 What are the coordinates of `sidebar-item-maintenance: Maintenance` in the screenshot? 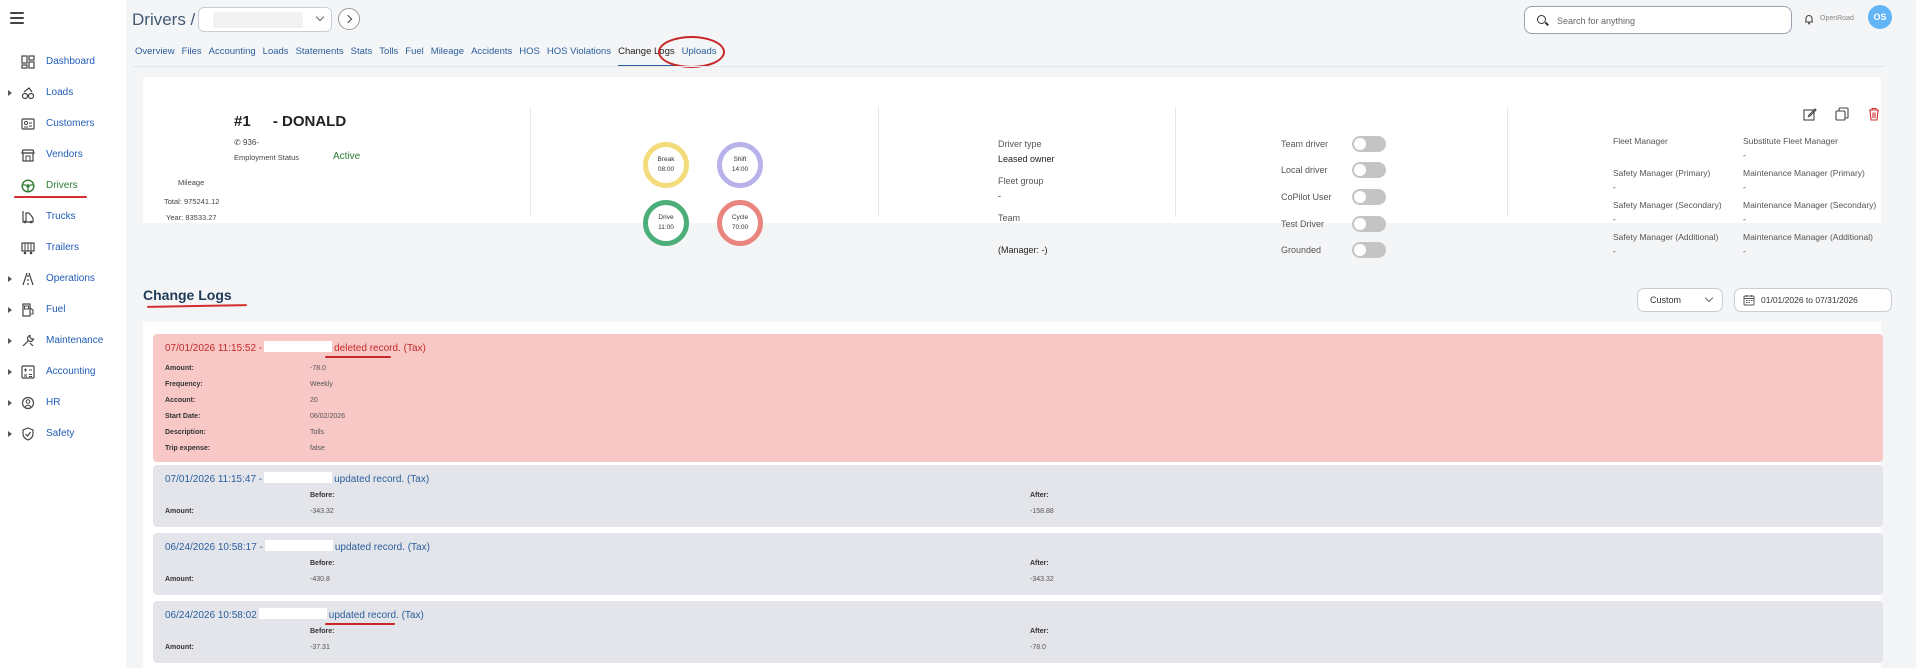 It's located at (63, 341).